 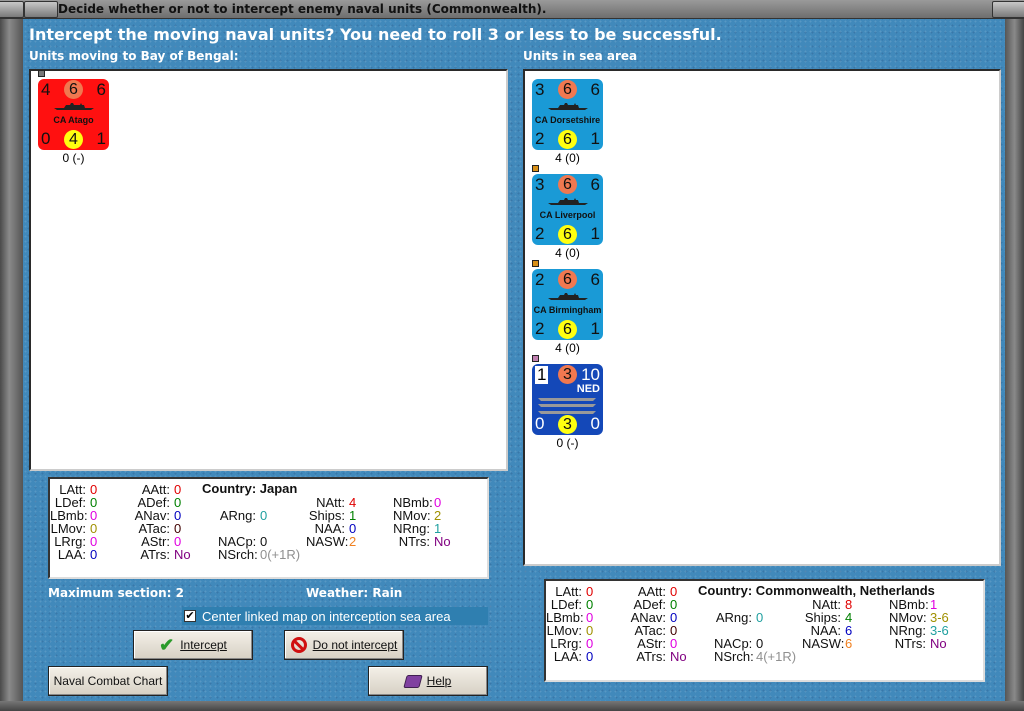 I want to click on window-menu-button, so click(x=12, y=9).